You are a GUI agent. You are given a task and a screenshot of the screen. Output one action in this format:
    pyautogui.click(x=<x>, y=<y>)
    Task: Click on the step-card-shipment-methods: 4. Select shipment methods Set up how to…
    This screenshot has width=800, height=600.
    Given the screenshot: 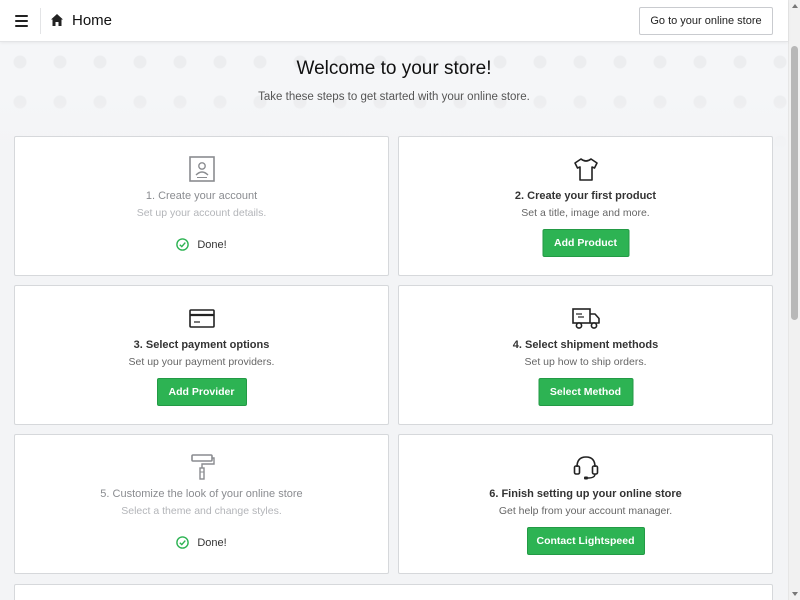 What is the action you would take?
    pyautogui.click(x=585, y=355)
    